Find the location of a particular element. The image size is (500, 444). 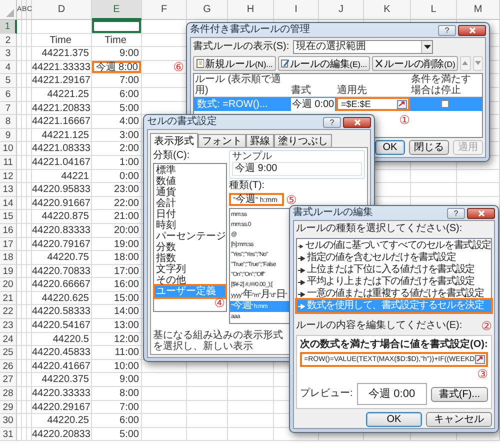

spreadsheet-cell: 44220.95833 is located at coordinates (62, 190).